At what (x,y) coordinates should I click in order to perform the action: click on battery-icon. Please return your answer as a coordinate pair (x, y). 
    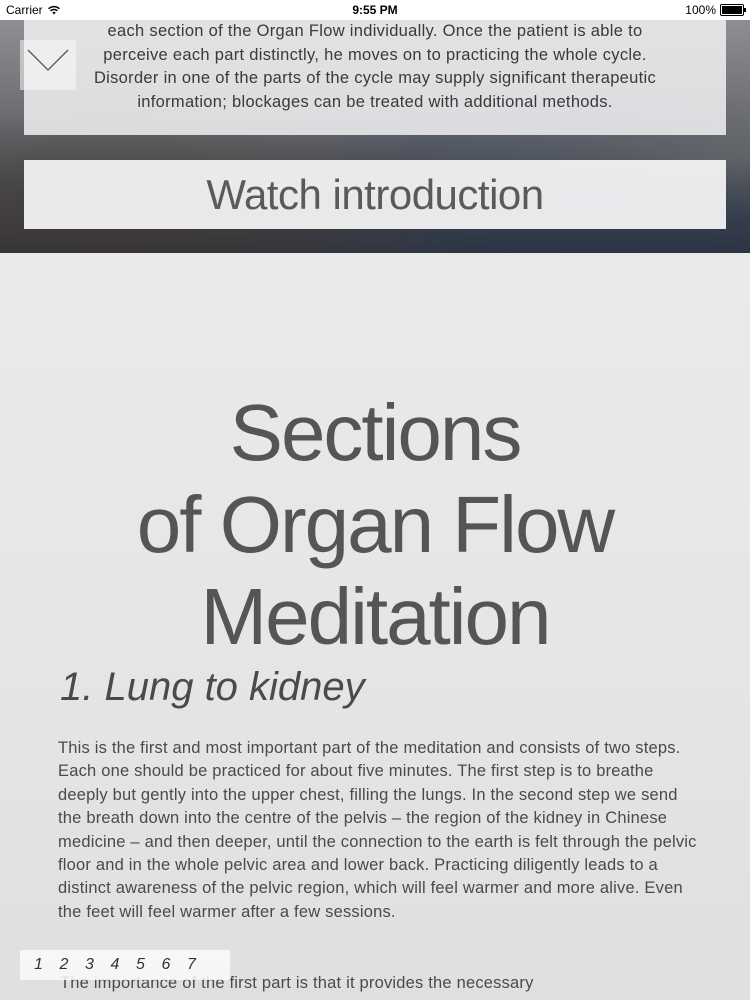
    Looking at the image, I should click on (733, 10).